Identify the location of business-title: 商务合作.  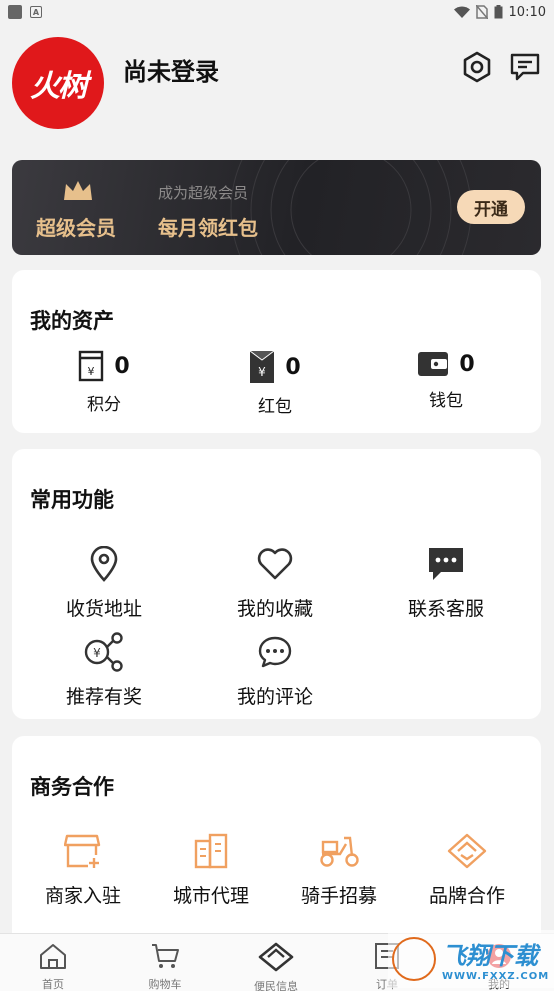
(72, 787).